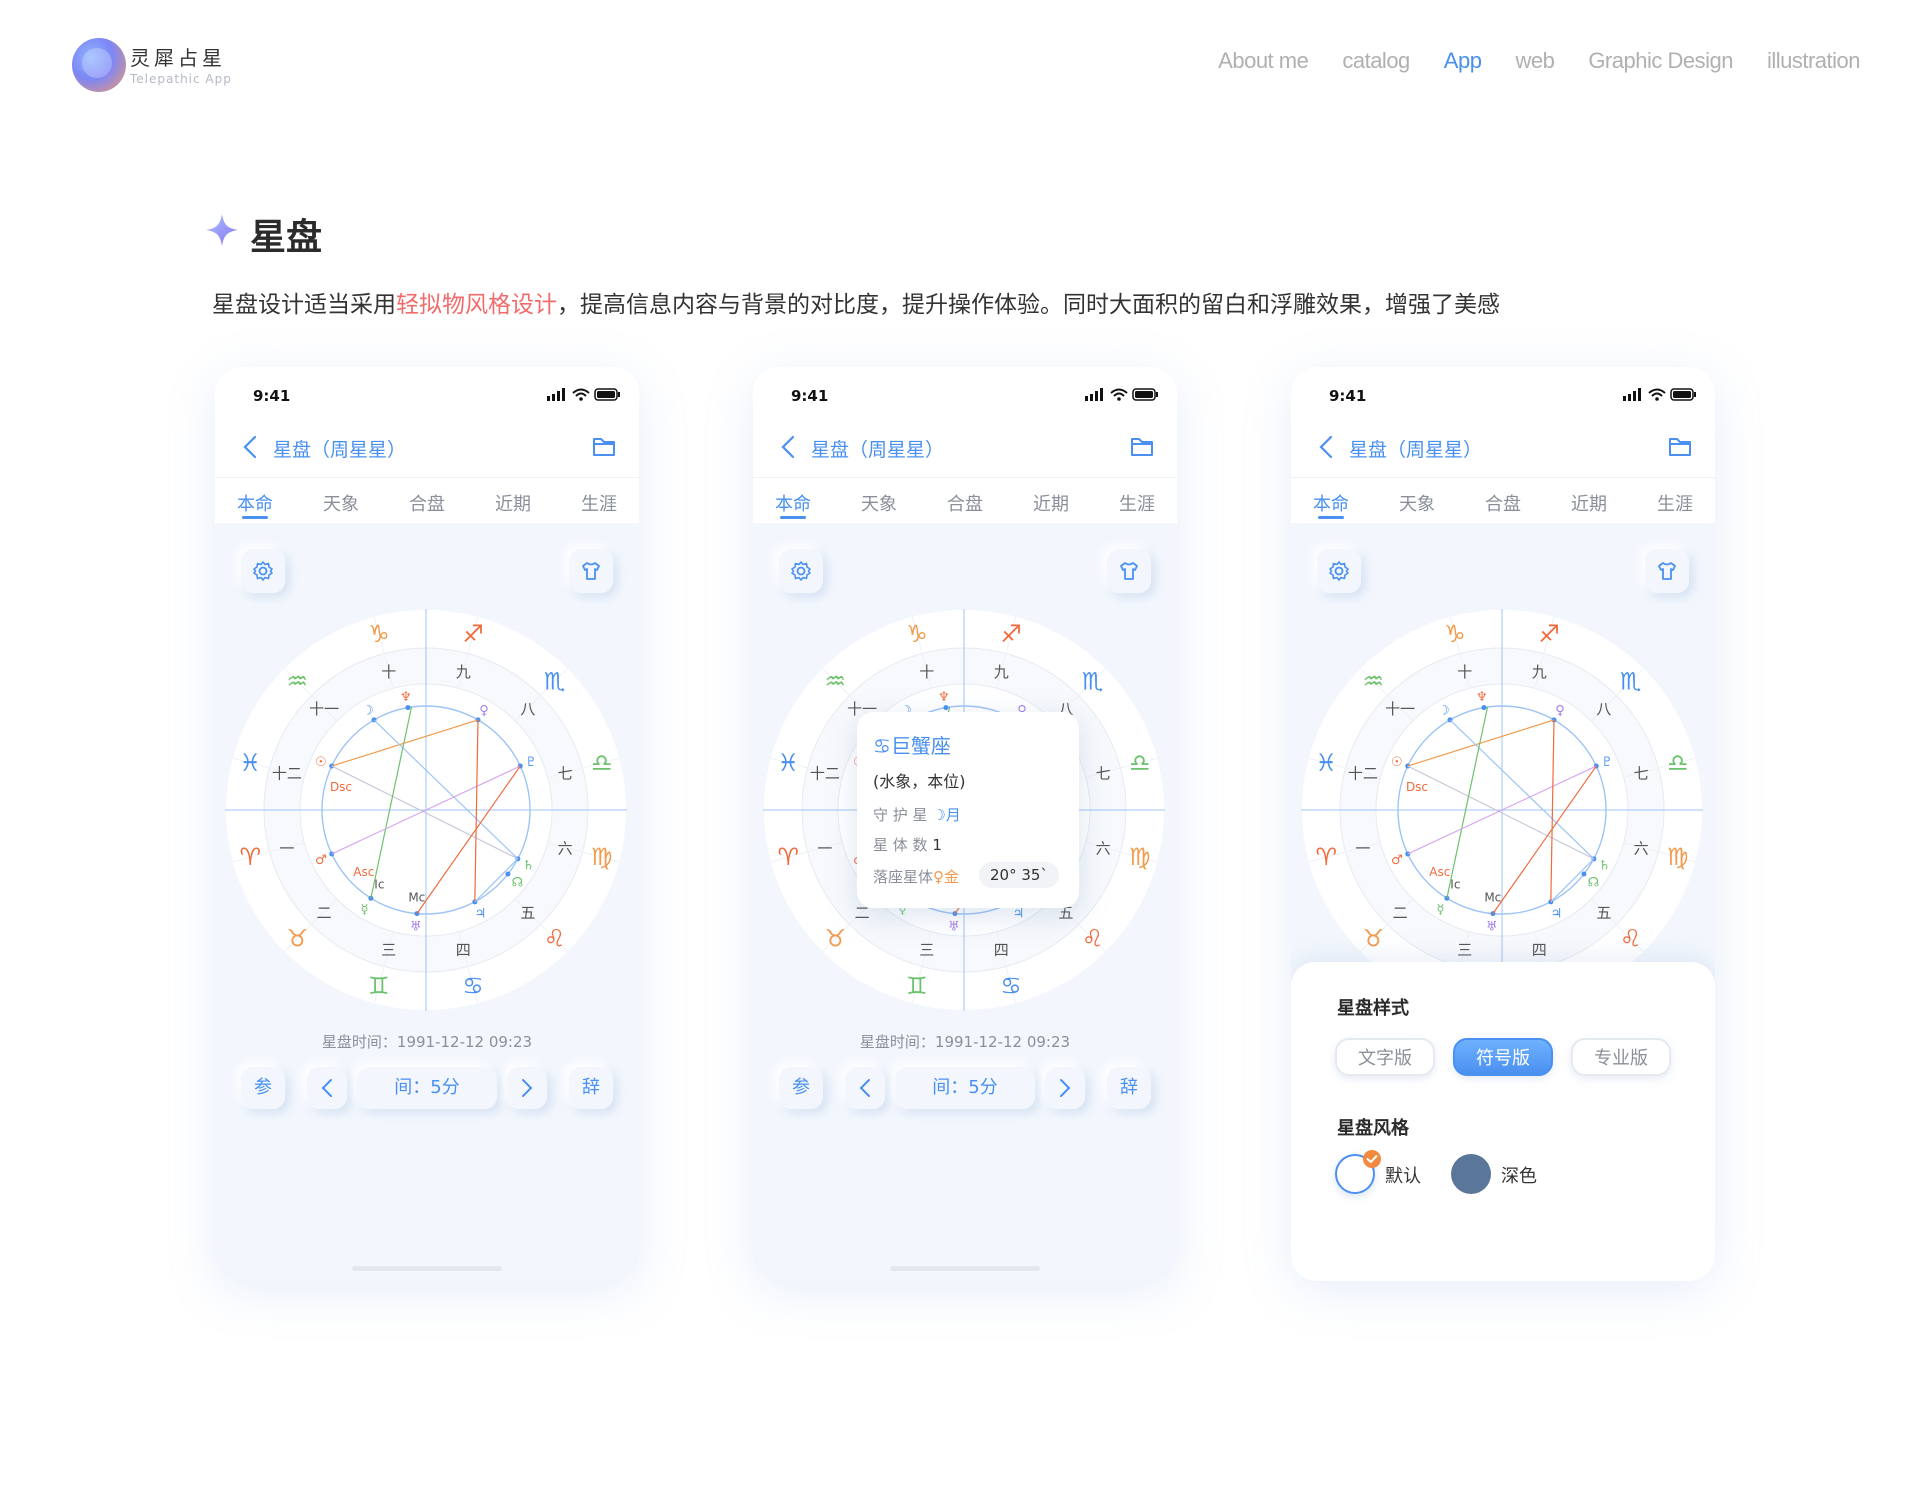 This screenshot has width=1920, height=1486. What do you see at coordinates (1605, 865) in the screenshot?
I see `planet-glyph: ♄` at bounding box center [1605, 865].